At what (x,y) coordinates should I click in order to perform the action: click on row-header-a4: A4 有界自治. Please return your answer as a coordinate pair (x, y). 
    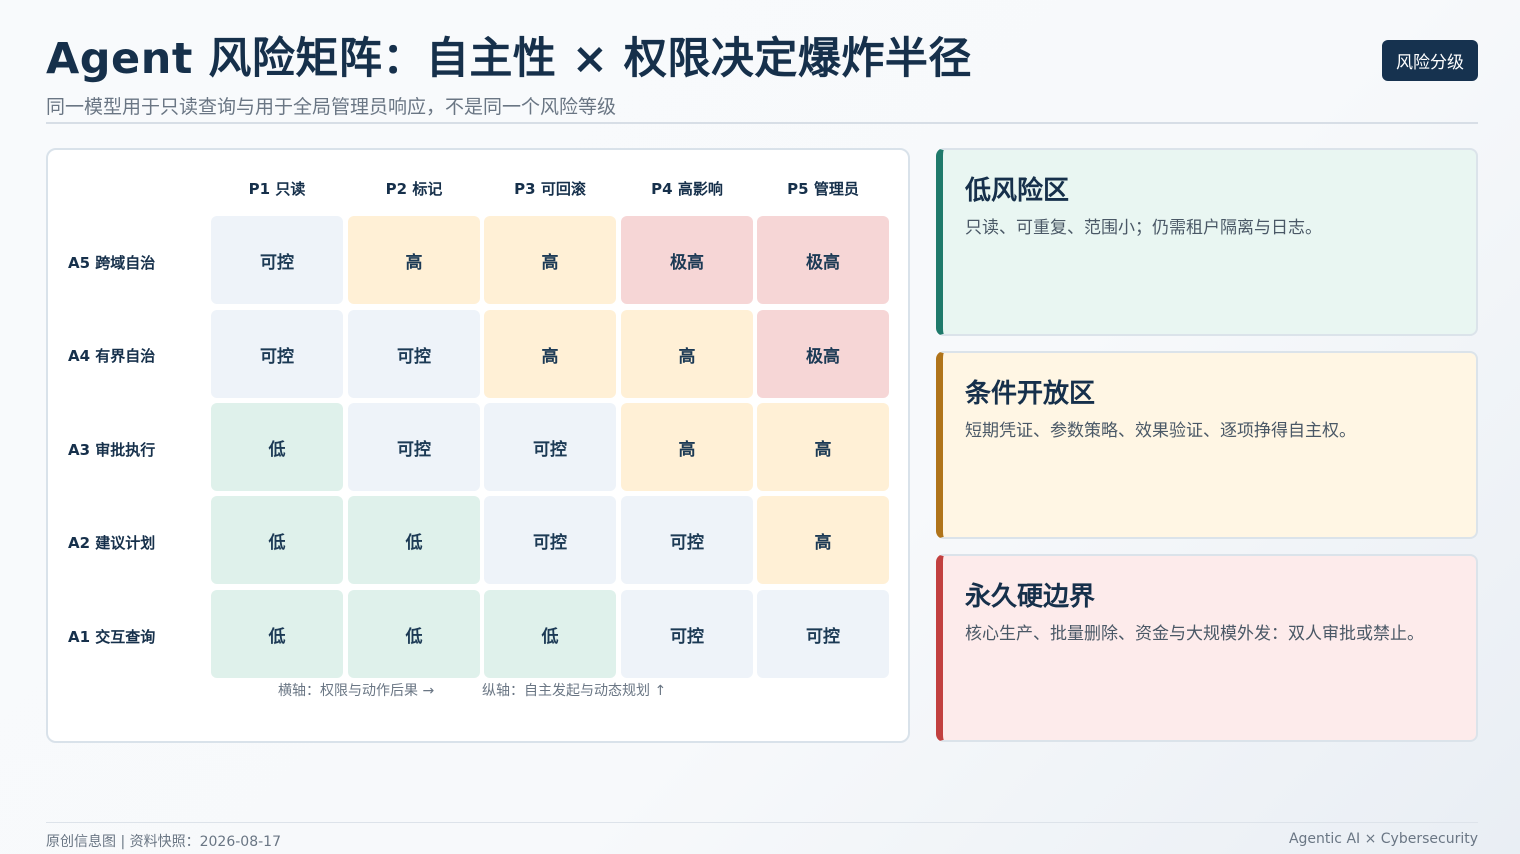
    Looking at the image, I should click on (112, 356).